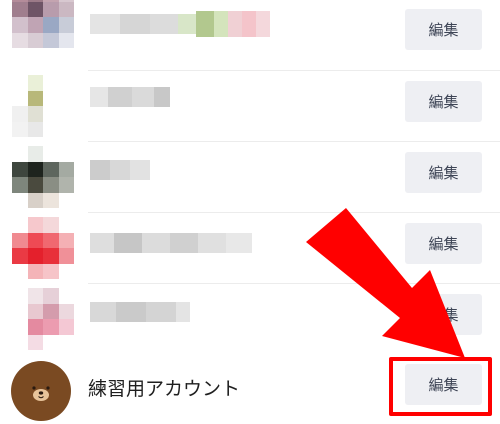 The height and width of the screenshot is (424, 500). What do you see at coordinates (164, 389) in the screenshot?
I see `account-name: 練習用アカウント` at bounding box center [164, 389].